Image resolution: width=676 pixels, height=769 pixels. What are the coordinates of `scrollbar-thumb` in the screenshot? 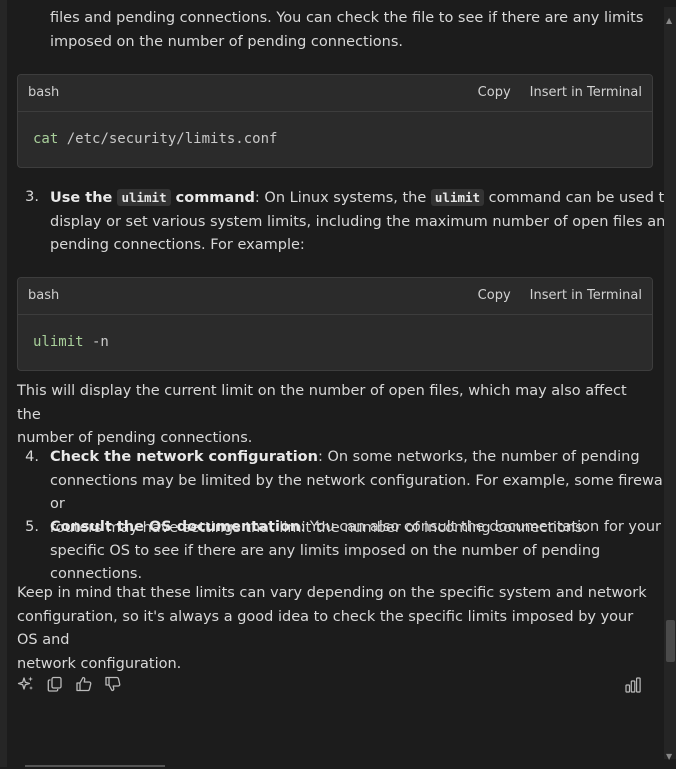 It's located at (670, 641).